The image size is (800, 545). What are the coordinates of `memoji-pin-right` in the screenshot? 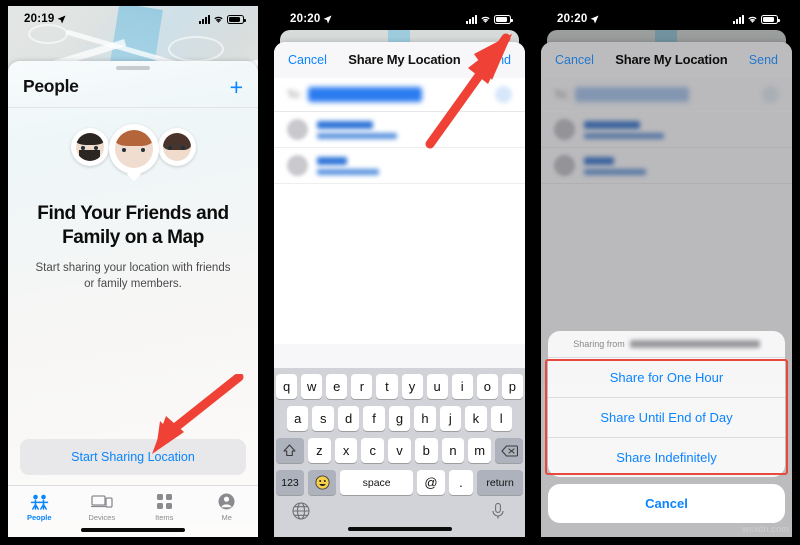 It's located at (176, 147).